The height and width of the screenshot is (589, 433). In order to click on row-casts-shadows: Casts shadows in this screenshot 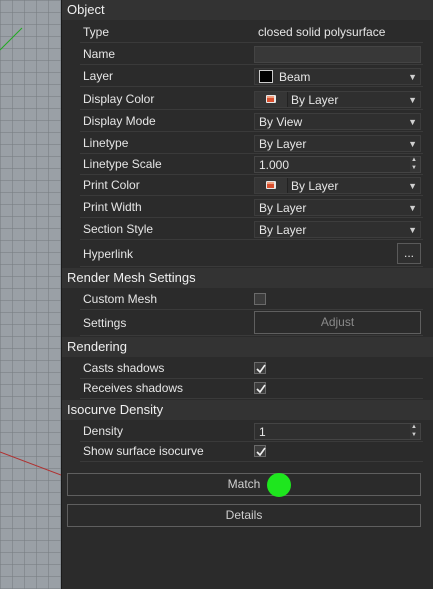, I will do `click(251, 368)`.